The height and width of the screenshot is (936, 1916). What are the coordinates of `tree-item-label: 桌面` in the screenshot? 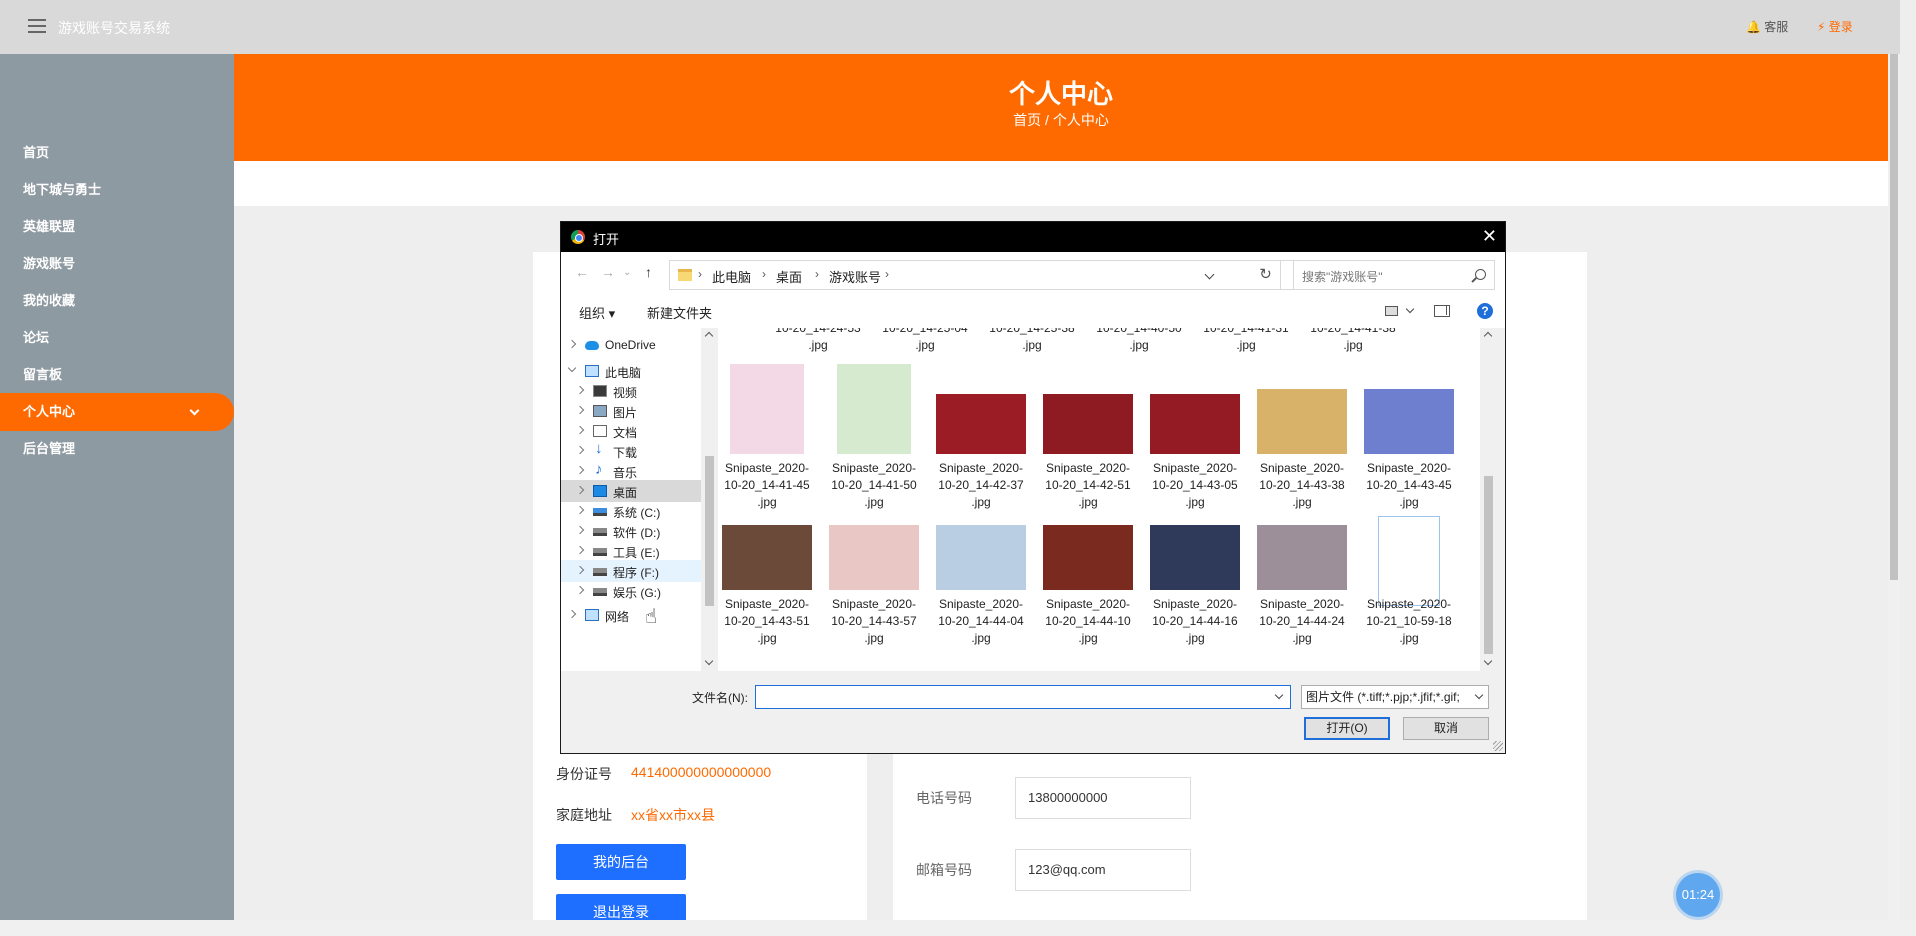 It's located at (625, 493).